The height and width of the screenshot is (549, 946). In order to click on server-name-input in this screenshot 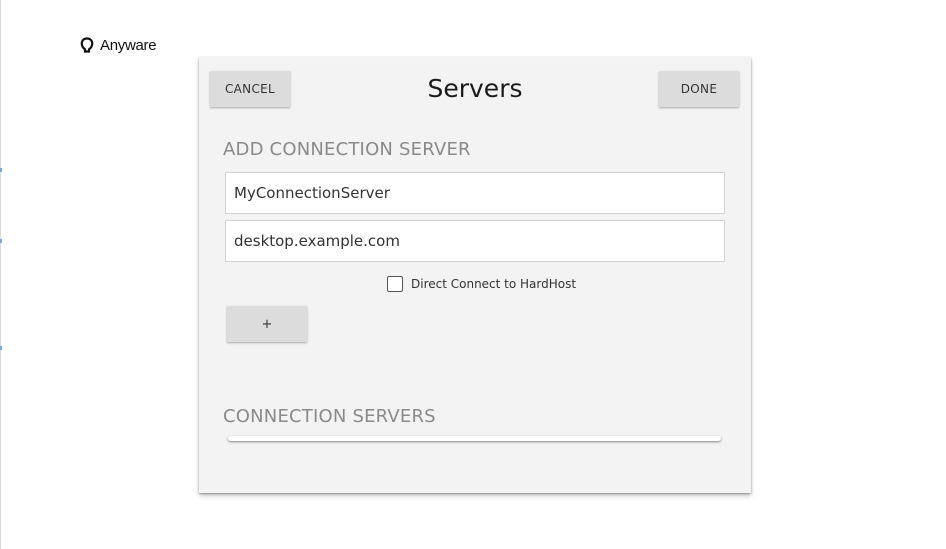, I will do `click(475, 193)`.